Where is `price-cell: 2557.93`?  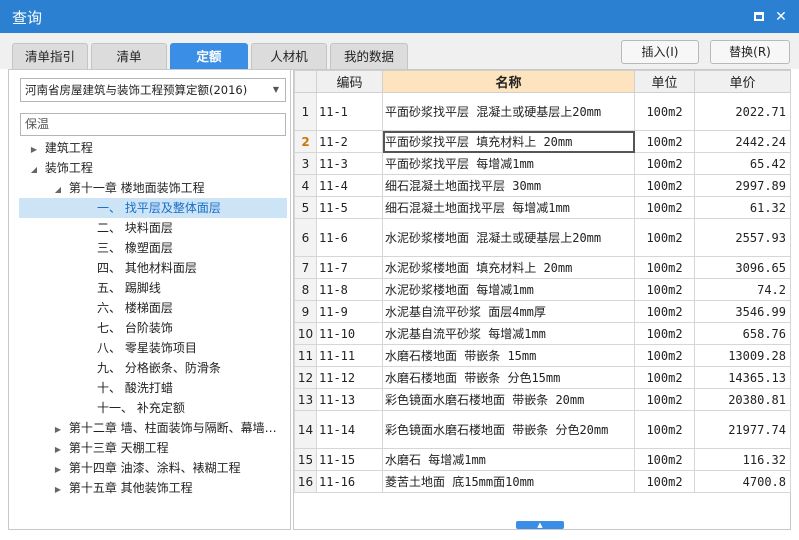
price-cell: 2557.93 is located at coordinates (742, 237).